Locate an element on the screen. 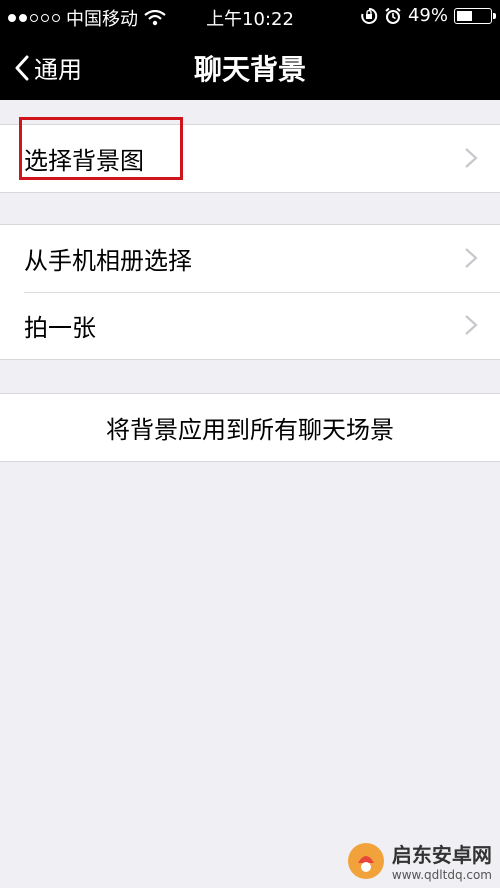 The height and width of the screenshot is (888, 500). watermark-logo-icon is located at coordinates (365, 860).